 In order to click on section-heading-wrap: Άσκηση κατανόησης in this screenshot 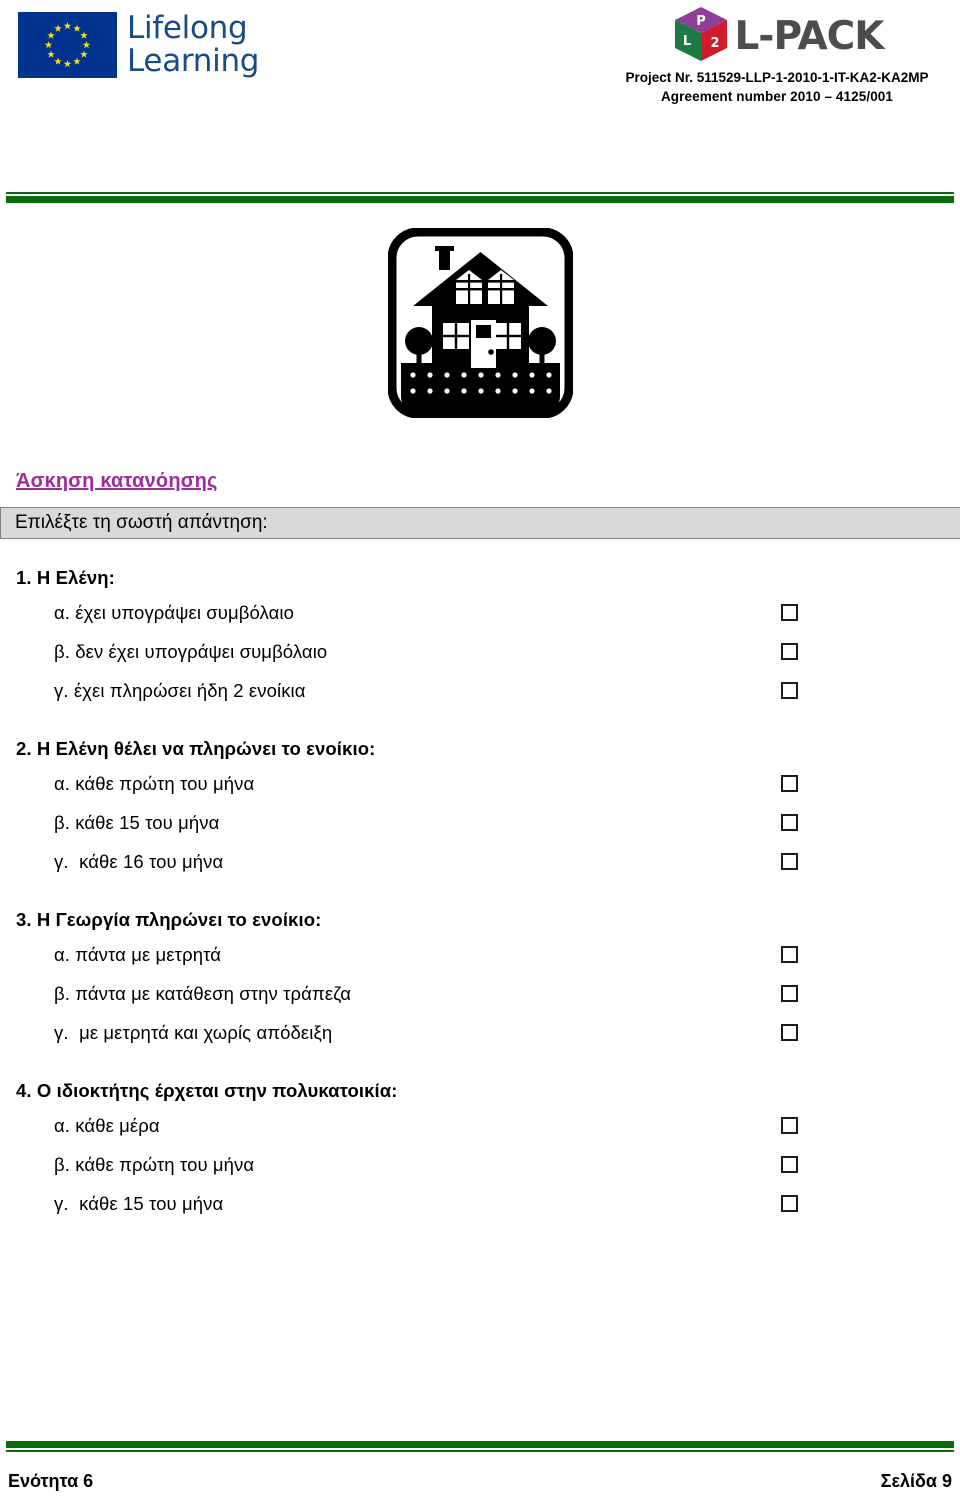, I will do `click(480, 488)`.